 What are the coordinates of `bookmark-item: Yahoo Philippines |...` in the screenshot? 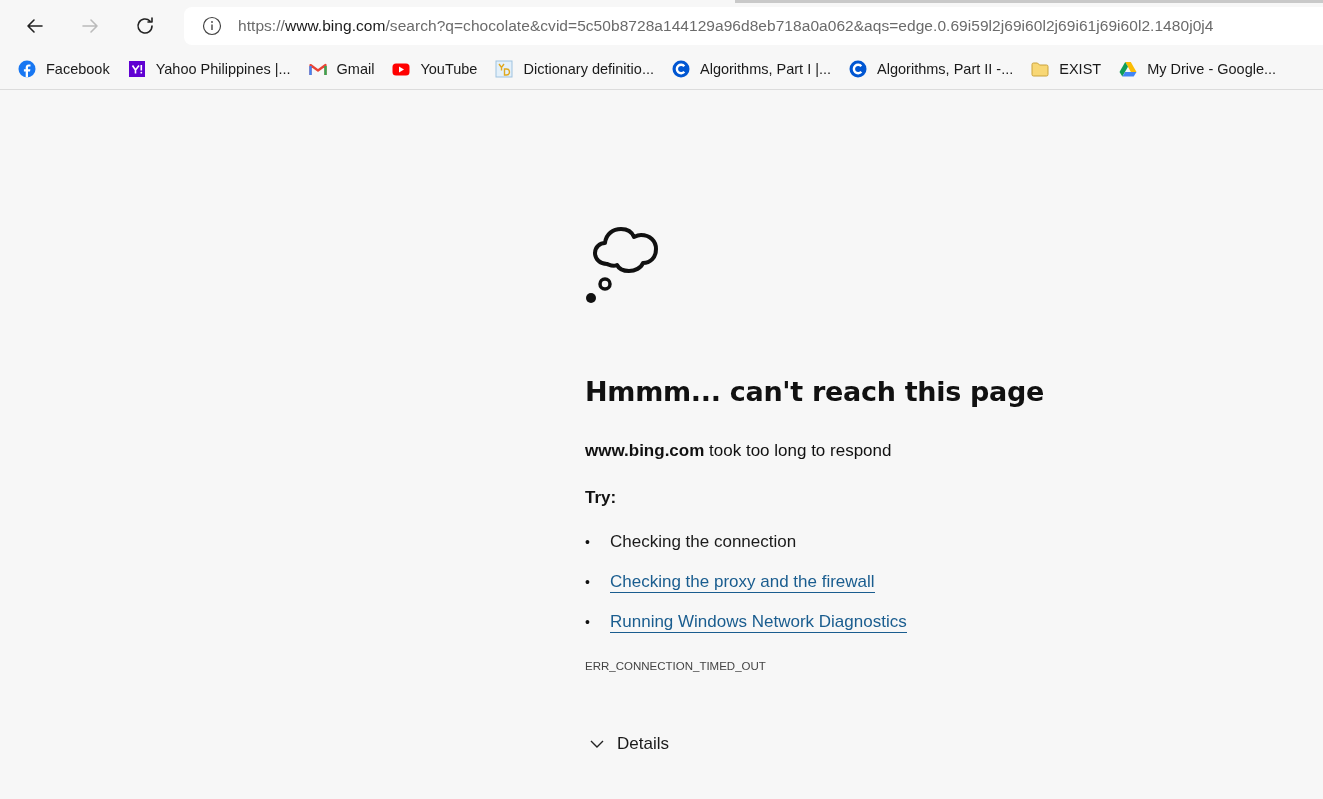 It's located at (209, 69).